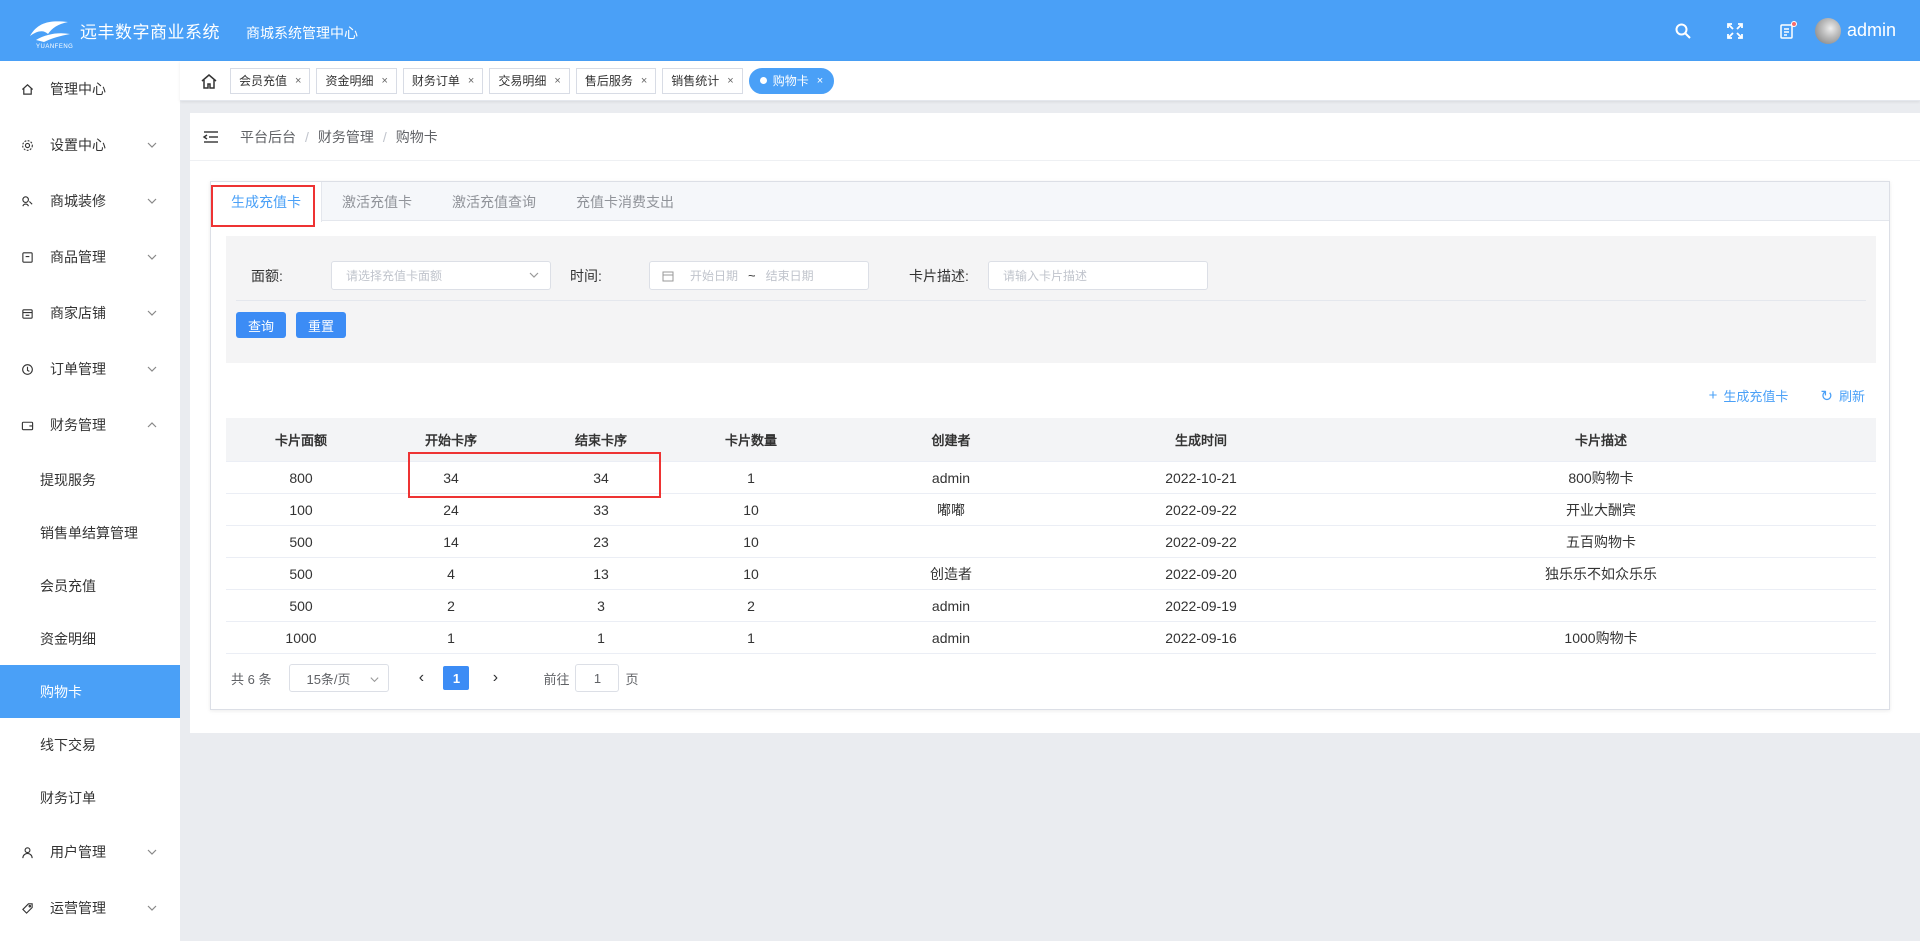  Describe the element at coordinates (356, 80) in the screenshot. I see `tag-fund-detail: 资金明细 ×` at that location.